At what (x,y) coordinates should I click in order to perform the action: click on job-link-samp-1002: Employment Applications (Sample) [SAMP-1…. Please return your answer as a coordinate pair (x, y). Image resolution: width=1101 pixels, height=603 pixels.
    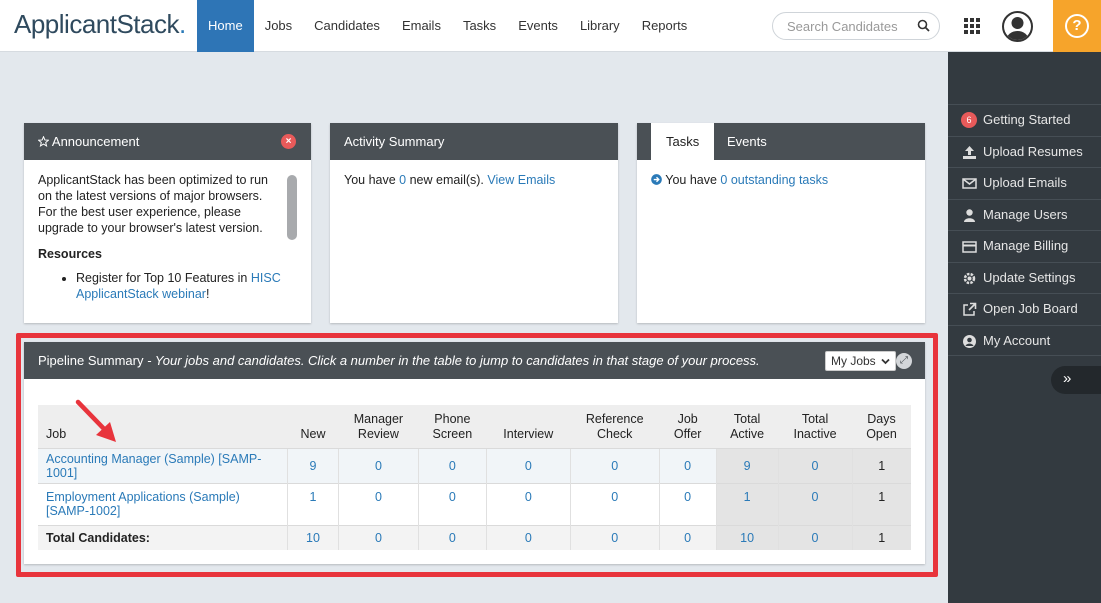
    Looking at the image, I should click on (163, 504).